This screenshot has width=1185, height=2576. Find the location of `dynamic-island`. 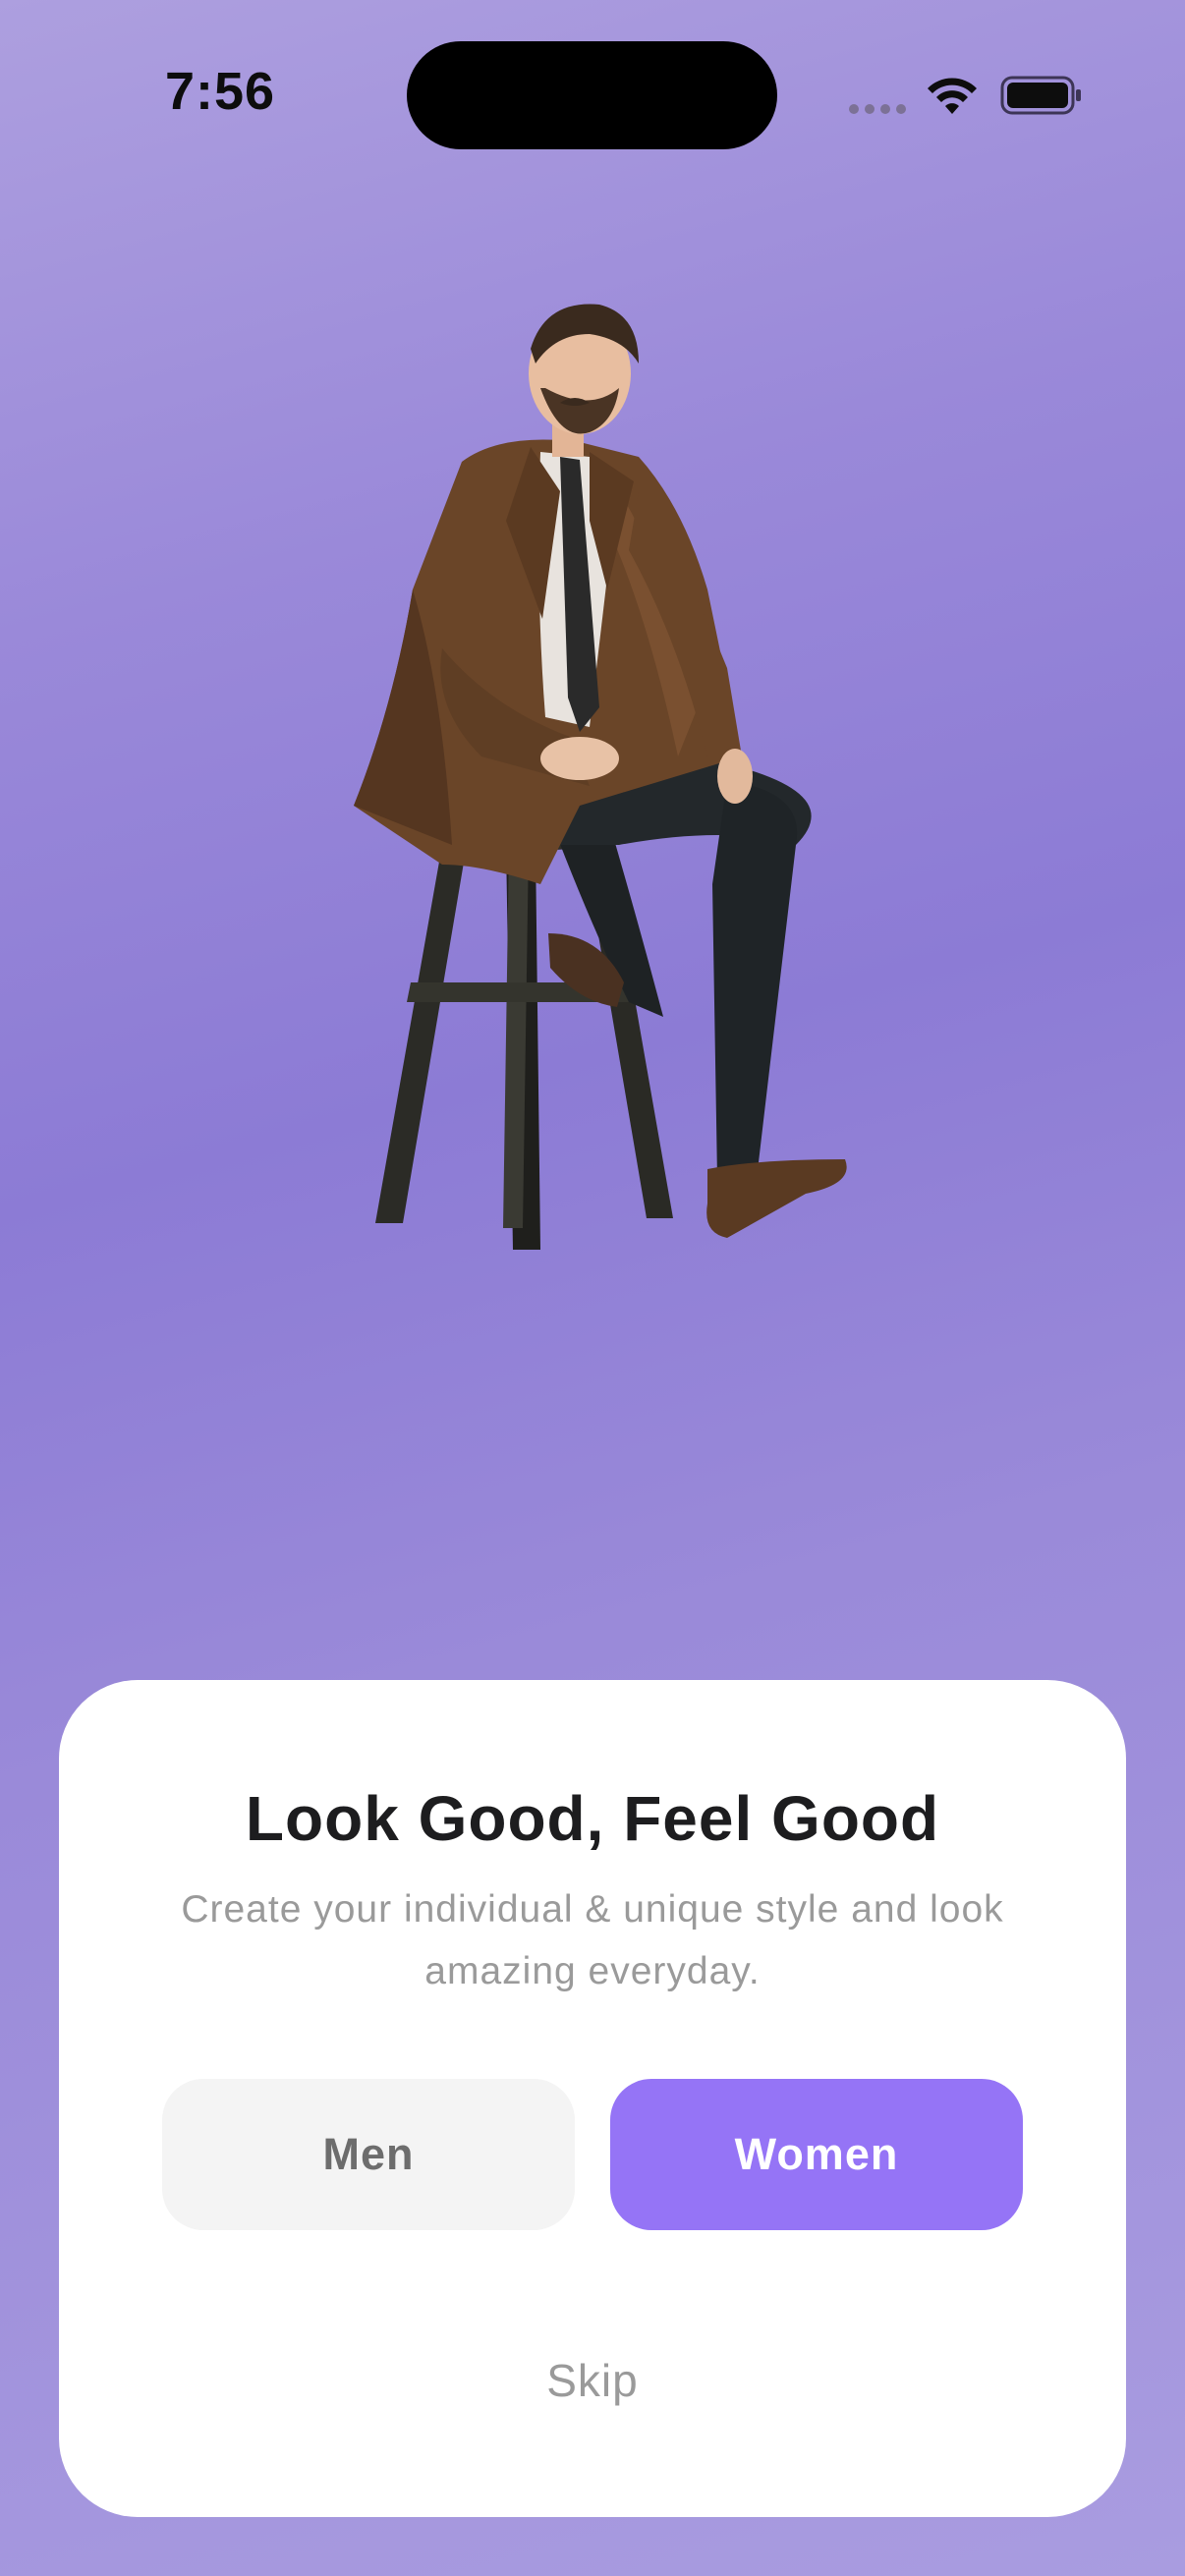

dynamic-island is located at coordinates (592, 95).